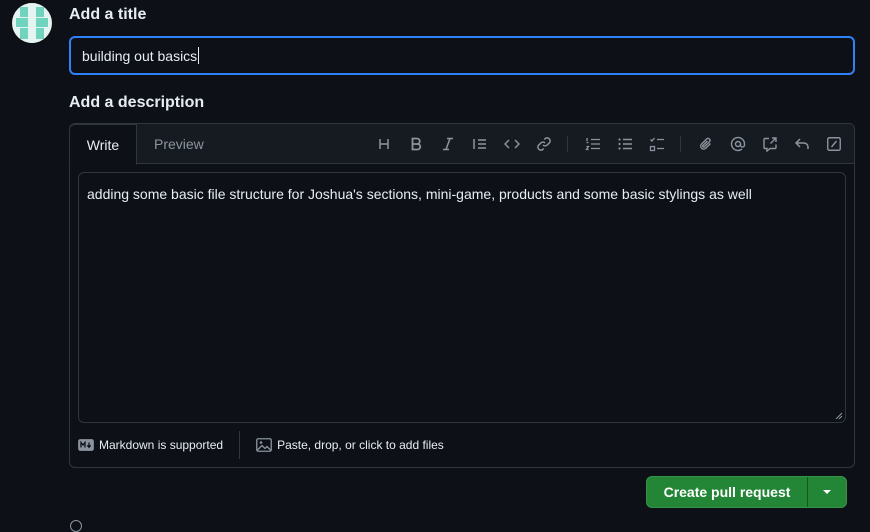 This screenshot has height=532, width=870. Describe the element at coordinates (240, 445) in the screenshot. I see `footer-separator` at that location.